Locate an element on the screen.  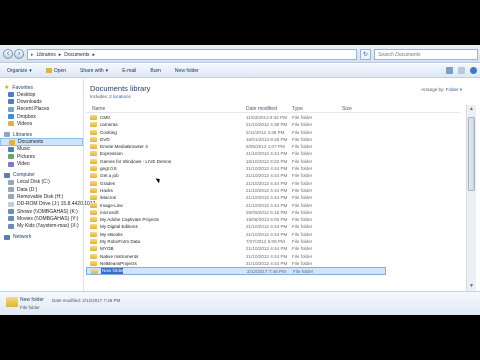
file-date: 2/12/2017 7:48 PM is located at coordinates (266, 272).